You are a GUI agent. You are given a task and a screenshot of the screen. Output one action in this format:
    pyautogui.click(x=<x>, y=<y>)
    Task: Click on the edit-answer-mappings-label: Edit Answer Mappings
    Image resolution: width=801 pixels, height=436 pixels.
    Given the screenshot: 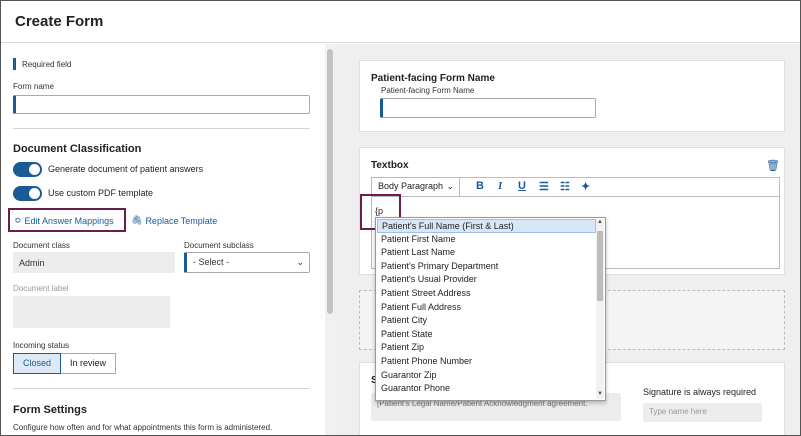 What is the action you would take?
    pyautogui.click(x=69, y=220)
    